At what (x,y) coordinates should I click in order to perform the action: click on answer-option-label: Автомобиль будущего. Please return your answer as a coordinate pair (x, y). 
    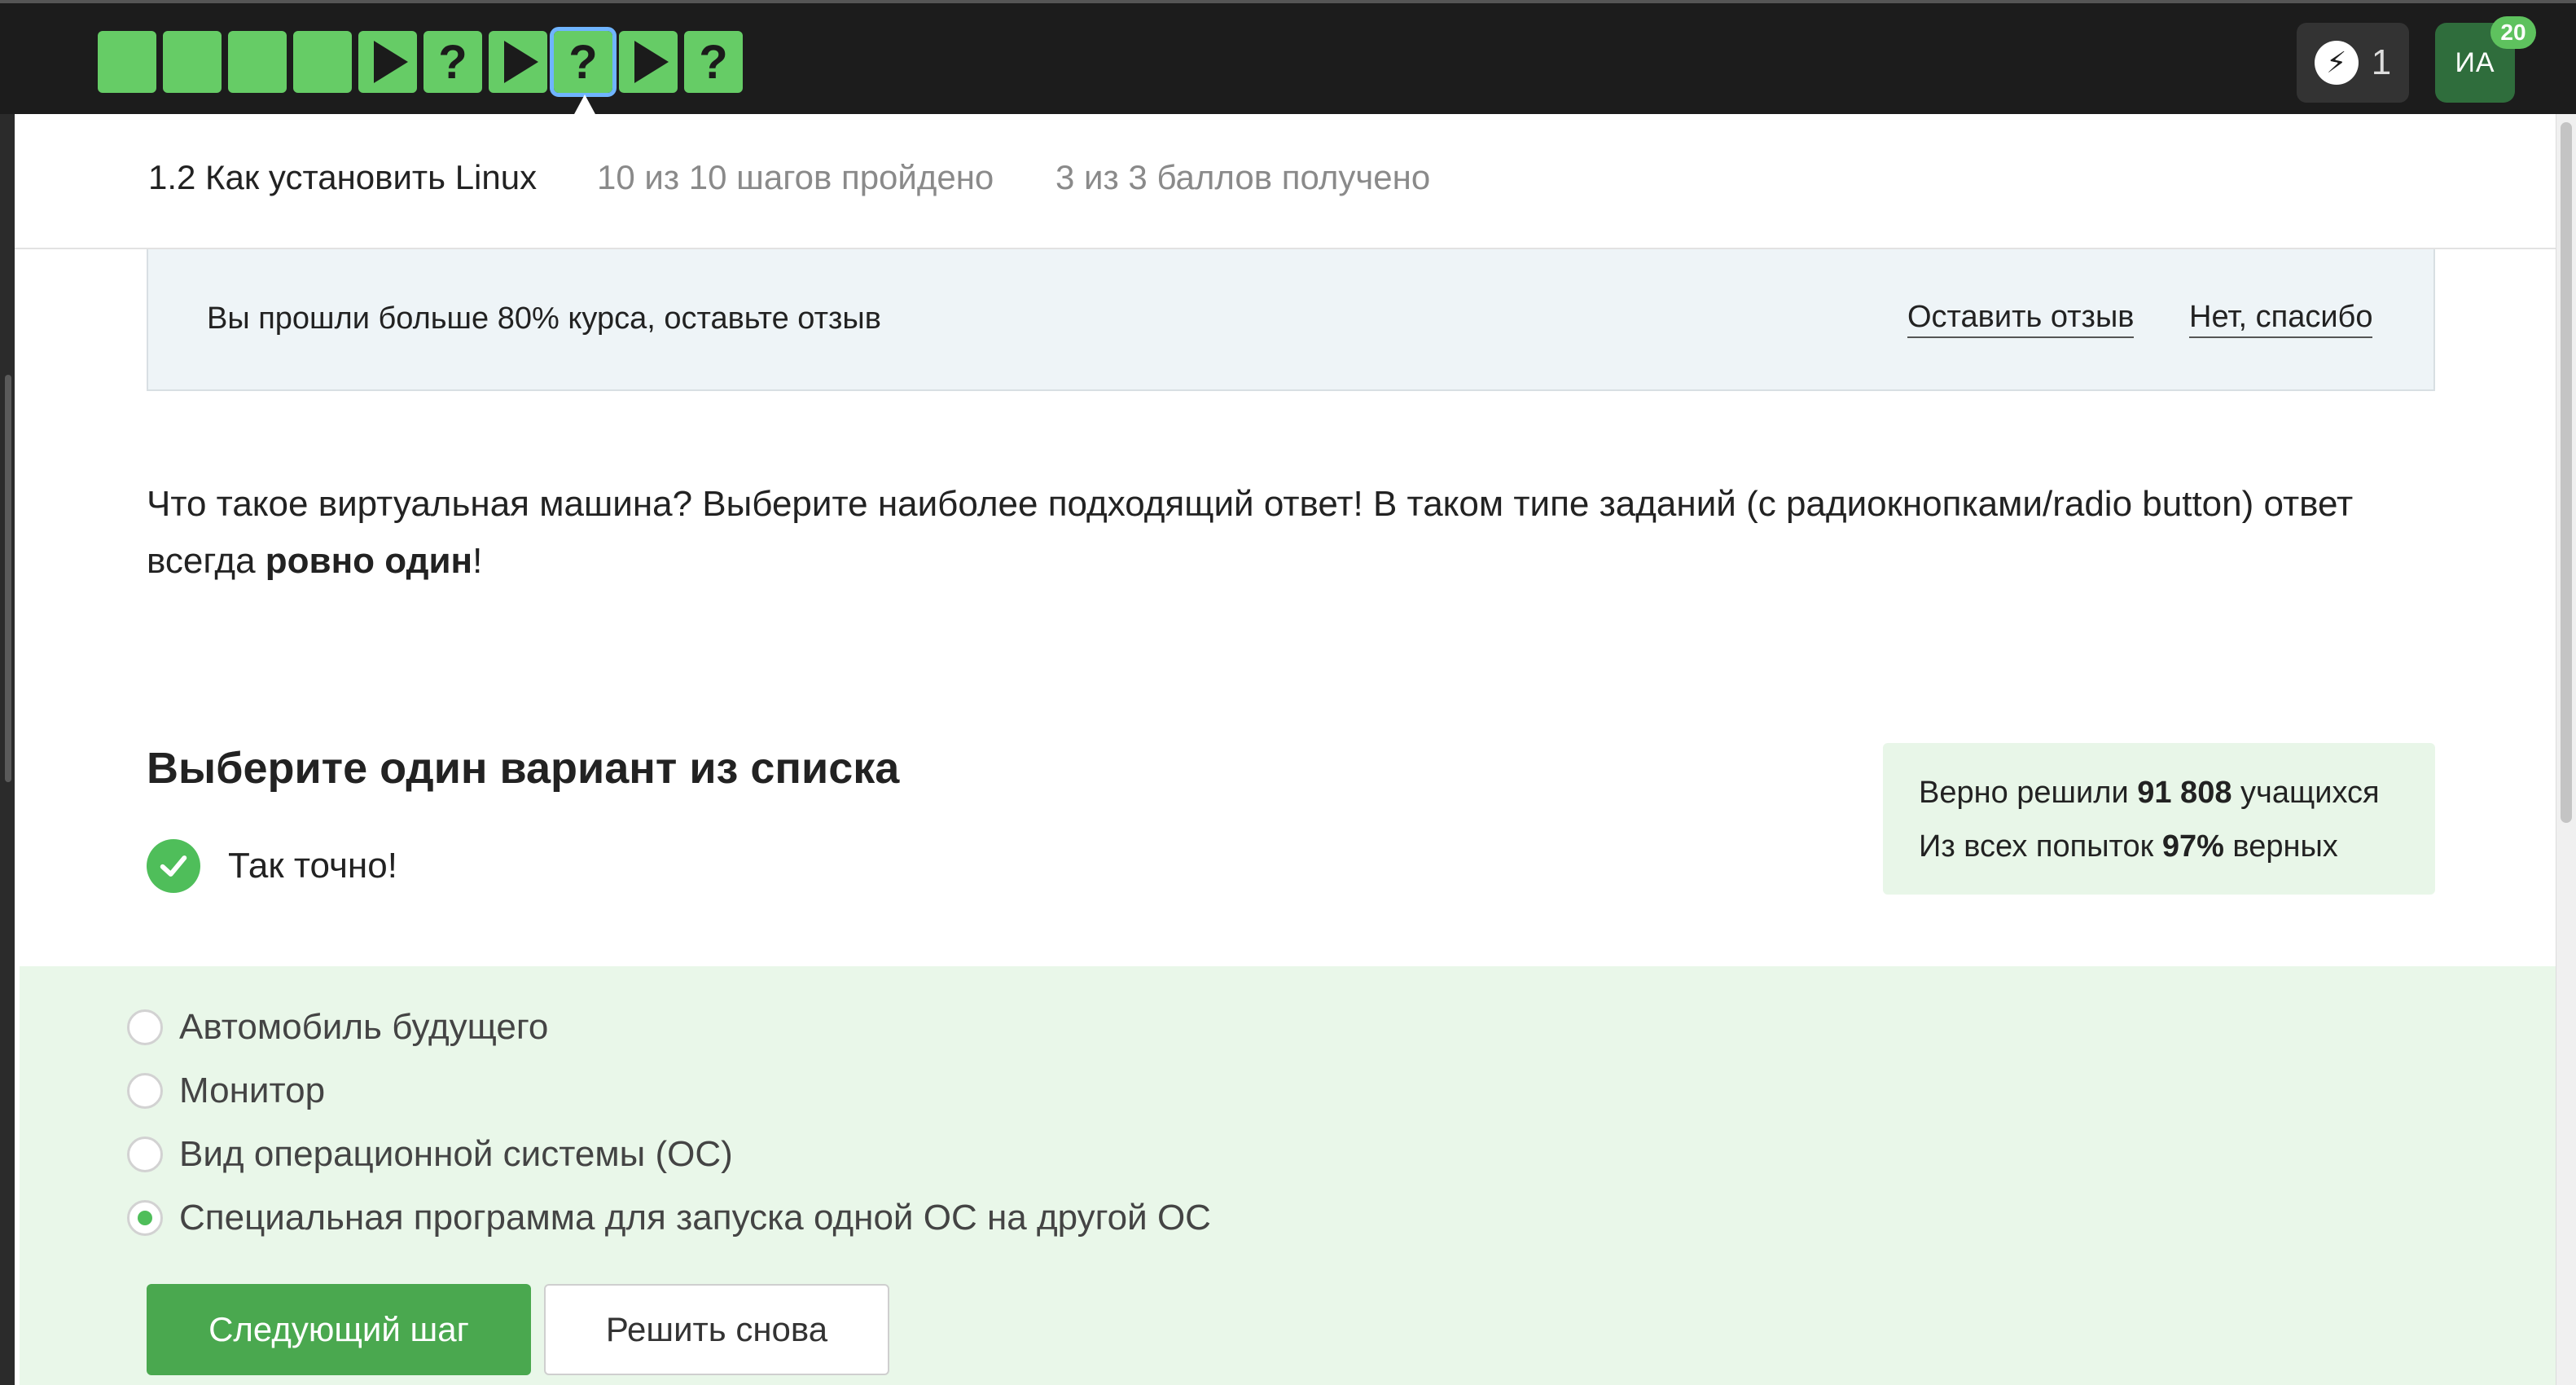
    Looking at the image, I should click on (364, 1027).